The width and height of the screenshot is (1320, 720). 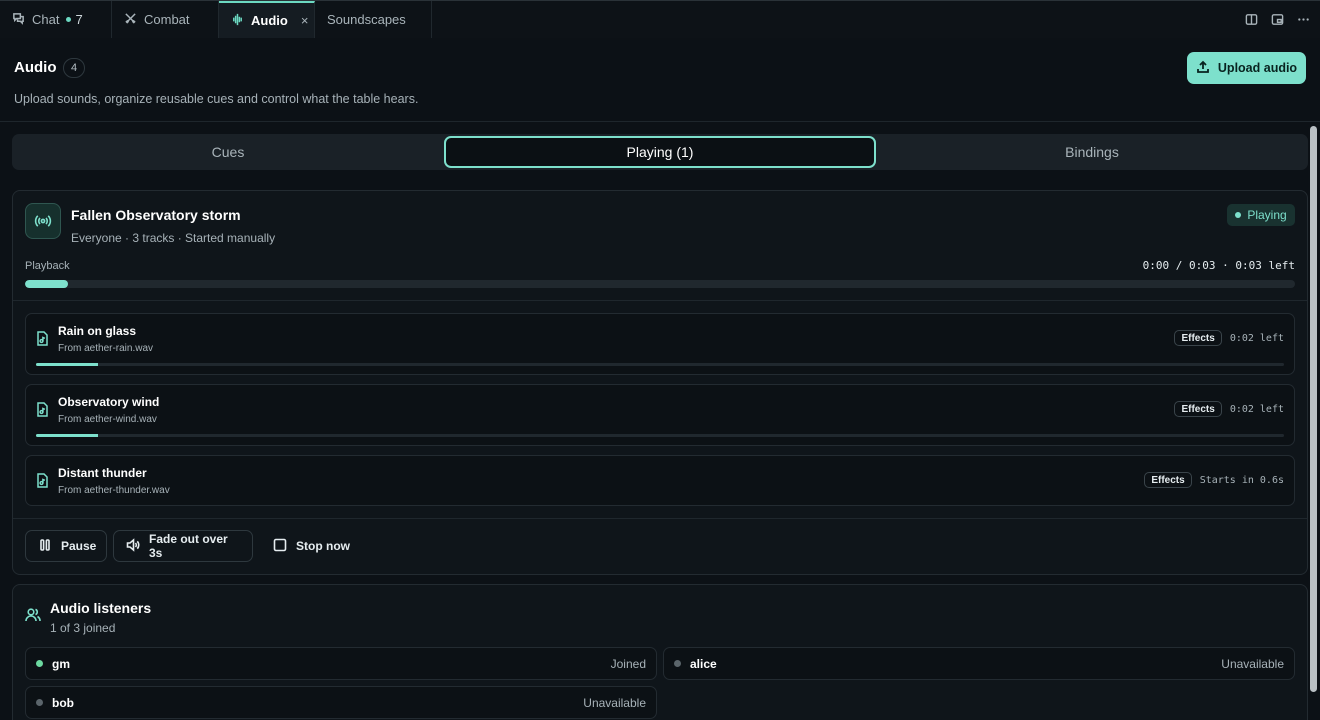 I want to click on close-icon: ×, so click(x=305, y=20).